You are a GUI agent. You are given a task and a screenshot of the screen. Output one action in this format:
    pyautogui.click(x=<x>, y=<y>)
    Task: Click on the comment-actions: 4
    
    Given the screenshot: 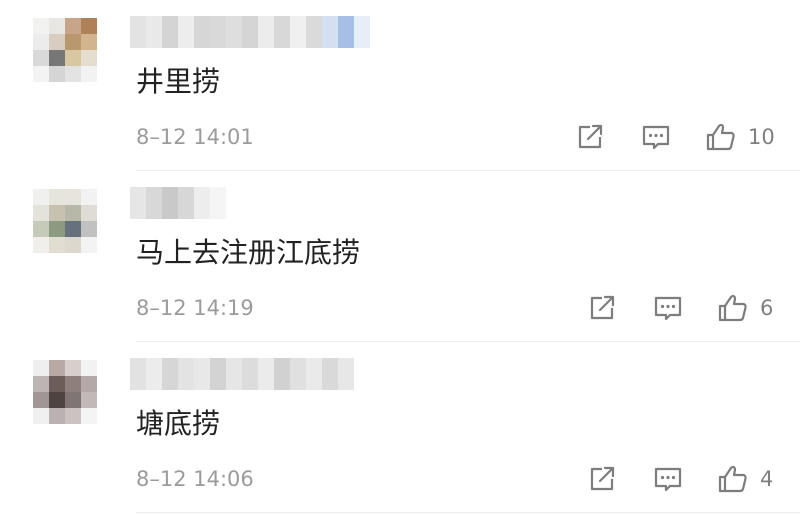 What is the action you would take?
    pyautogui.click(x=691, y=479)
    